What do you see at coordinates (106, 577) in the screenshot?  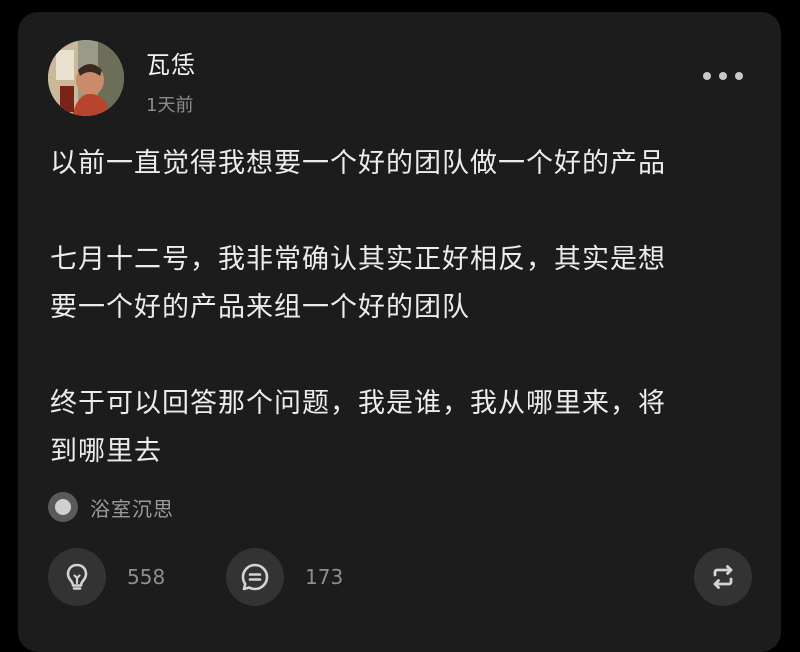 I see `like-button: 558` at bounding box center [106, 577].